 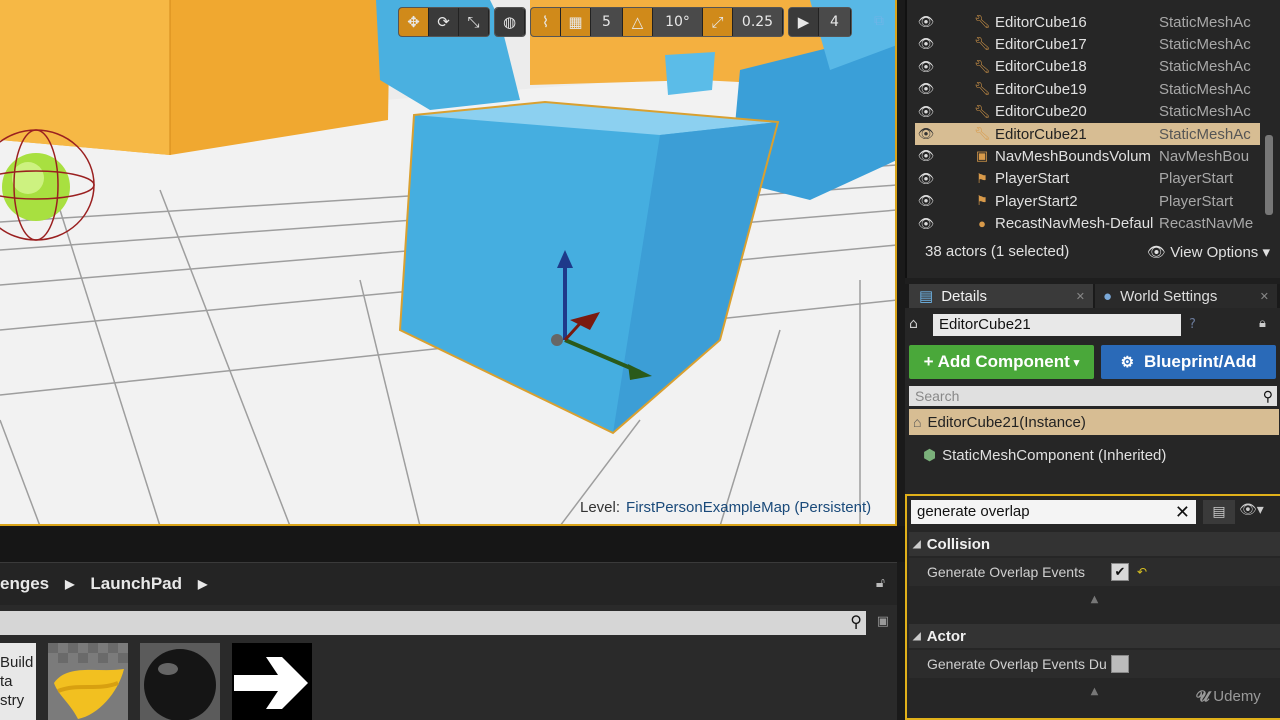 I want to click on tab-world-settings: ● World Settings ✕, so click(x=1186, y=296).